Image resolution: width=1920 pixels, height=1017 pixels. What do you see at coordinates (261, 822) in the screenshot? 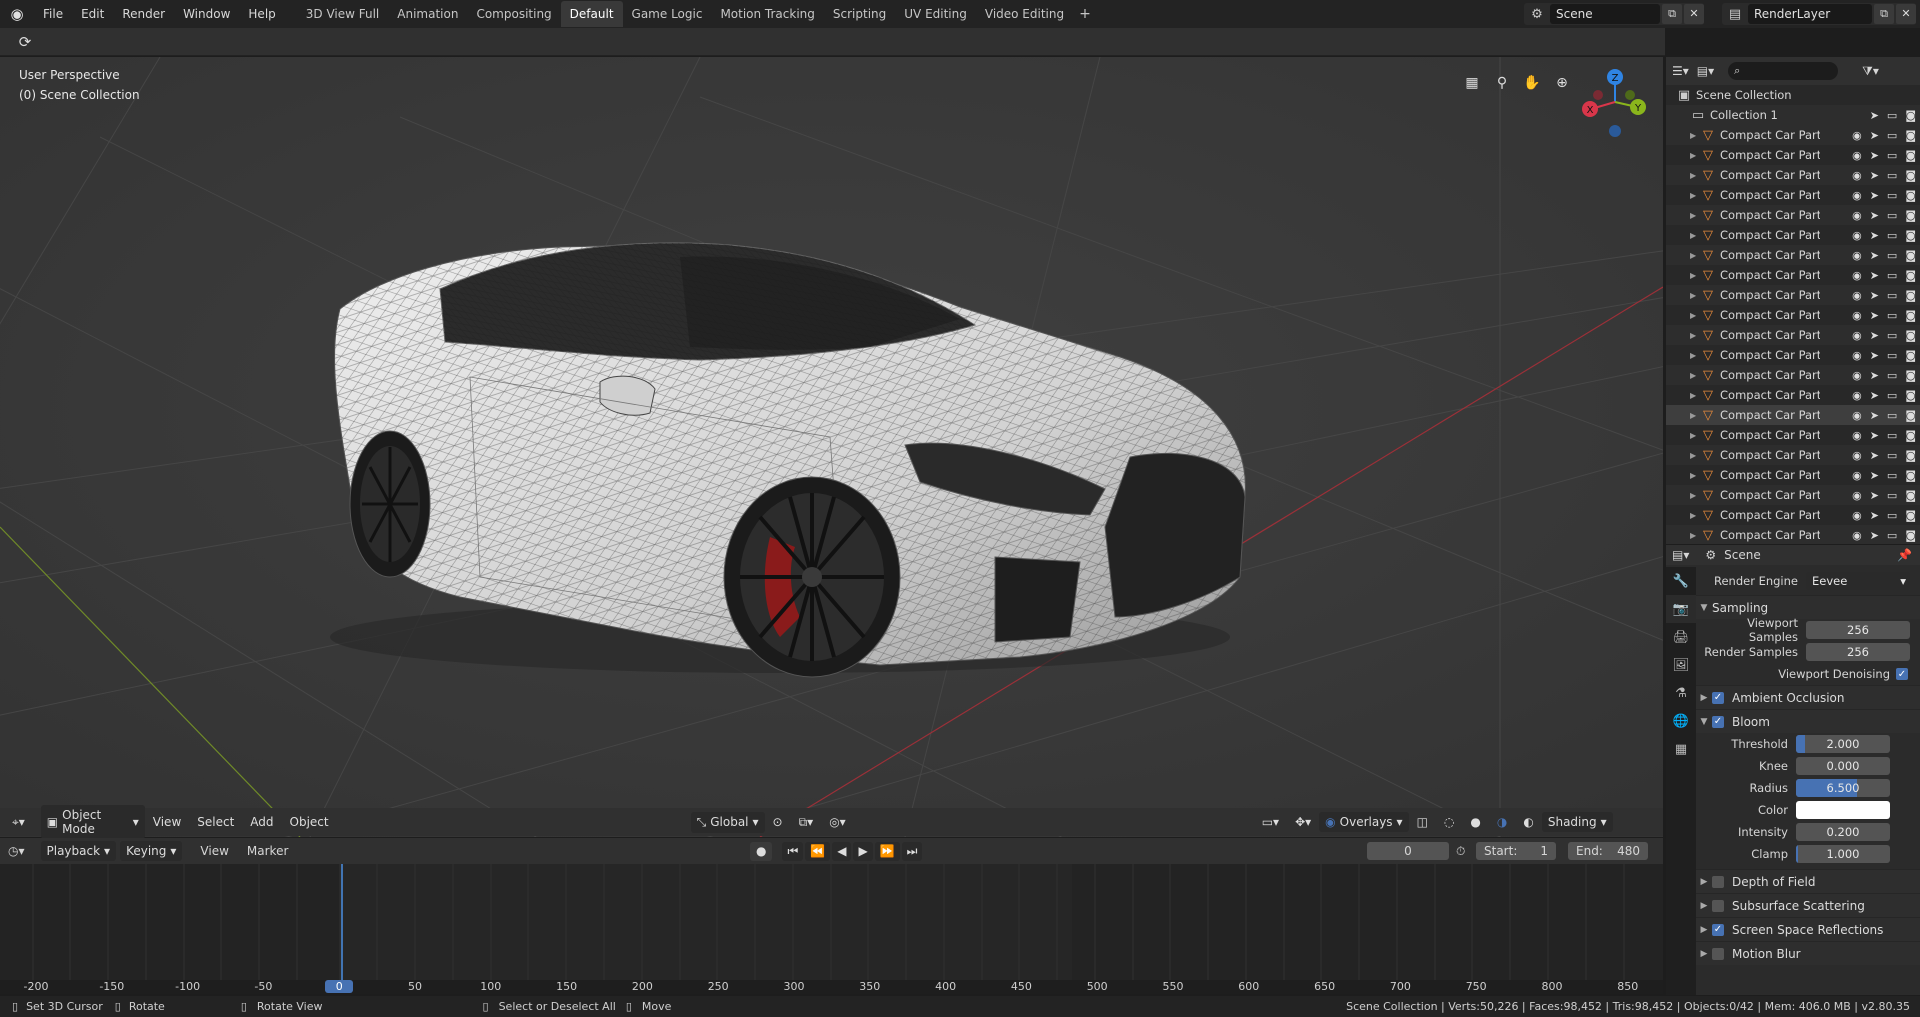
I see `menu-add: Add` at bounding box center [261, 822].